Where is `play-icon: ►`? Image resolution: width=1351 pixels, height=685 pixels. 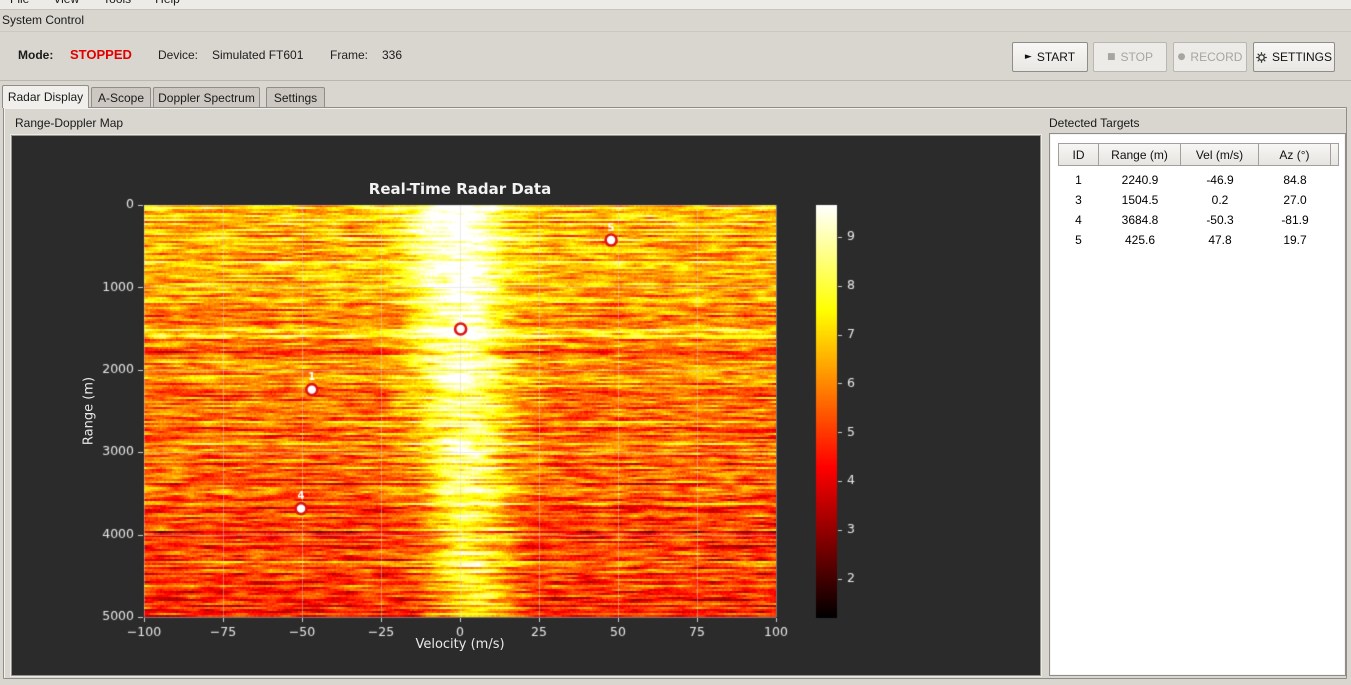 play-icon: ► is located at coordinates (1028, 56).